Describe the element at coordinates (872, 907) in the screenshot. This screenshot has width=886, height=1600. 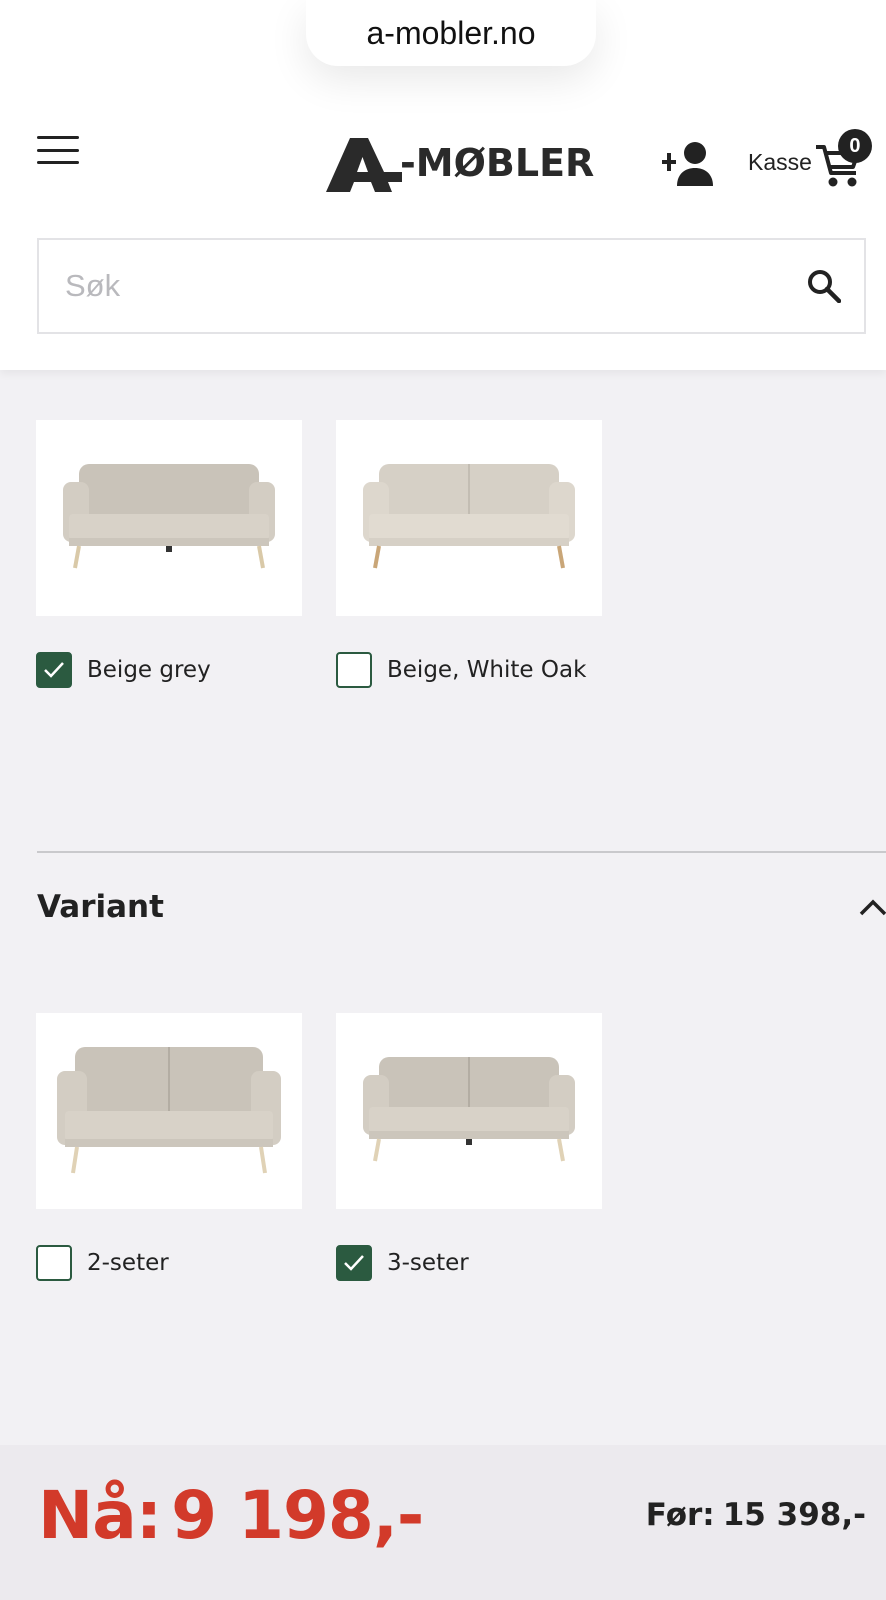
I see `chevron-up-icon` at that location.